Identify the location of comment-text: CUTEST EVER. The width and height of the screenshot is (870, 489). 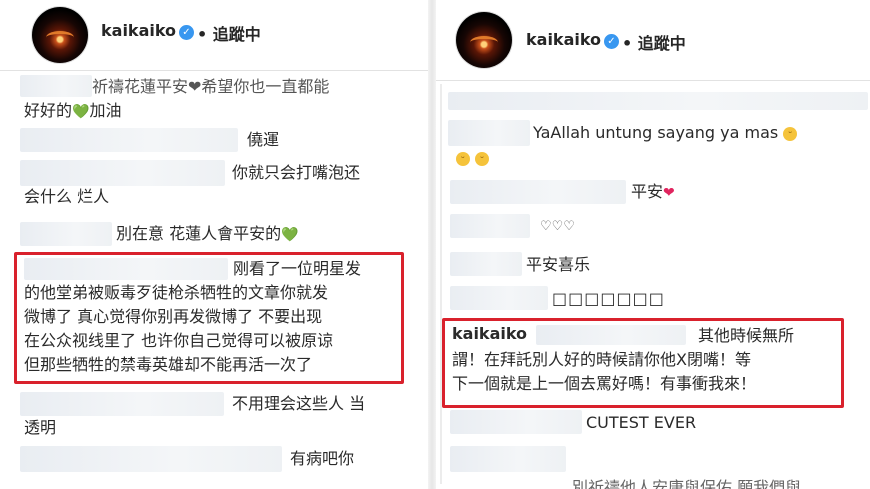
(641, 422).